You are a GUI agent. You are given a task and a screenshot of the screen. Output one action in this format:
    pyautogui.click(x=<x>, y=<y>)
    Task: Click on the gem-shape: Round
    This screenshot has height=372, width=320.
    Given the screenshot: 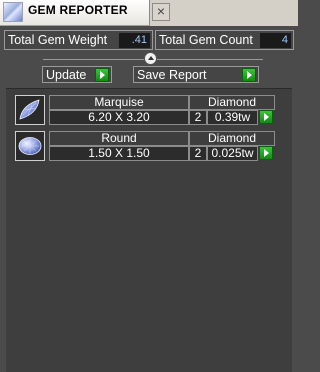 What is the action you would take?
    pyautogui.click(x=119, y=138)
    